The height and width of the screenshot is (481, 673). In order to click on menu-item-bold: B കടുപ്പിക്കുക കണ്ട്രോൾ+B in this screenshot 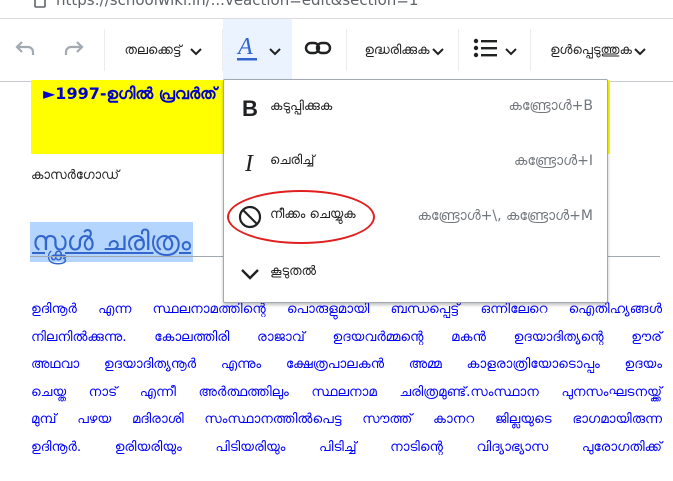, I will do `click(415, 108)`.